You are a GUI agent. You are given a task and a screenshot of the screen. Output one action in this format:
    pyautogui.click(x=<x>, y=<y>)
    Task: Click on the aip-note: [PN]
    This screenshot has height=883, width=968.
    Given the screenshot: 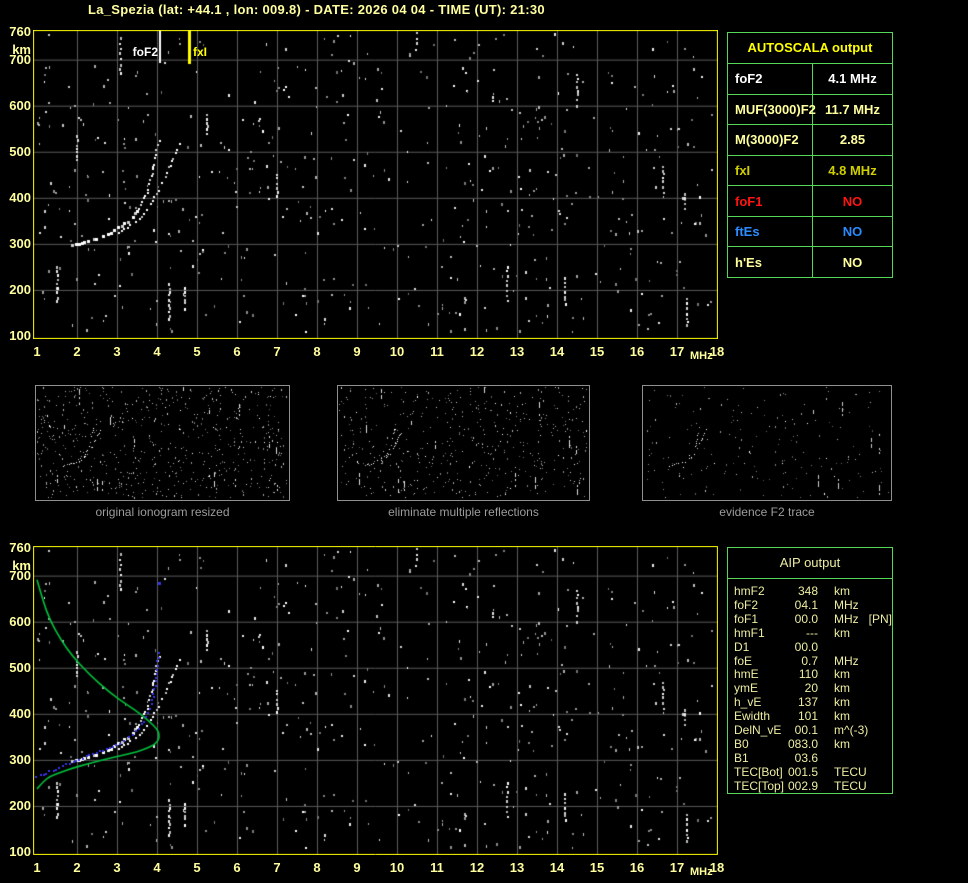 What is the action you would take?
    pyautogui.click(x=880, y=618)
    